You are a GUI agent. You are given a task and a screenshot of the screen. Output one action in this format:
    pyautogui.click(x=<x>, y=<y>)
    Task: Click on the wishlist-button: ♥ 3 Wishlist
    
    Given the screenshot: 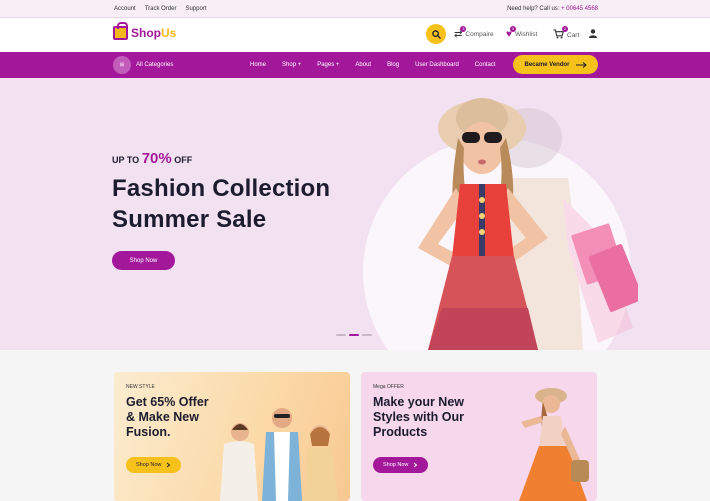 What is the action you would take?
    pyautogui.click(x=522, y=33)
    